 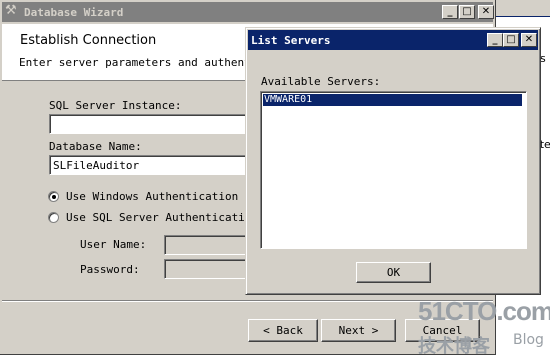 I want to click on server-list-item: VMWARE01, so click(x=392, y=100).